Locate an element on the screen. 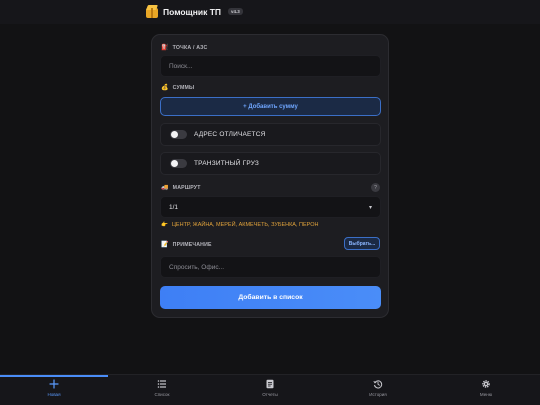  route-selected-value: 1/1 is located at coordinates (174, 207).